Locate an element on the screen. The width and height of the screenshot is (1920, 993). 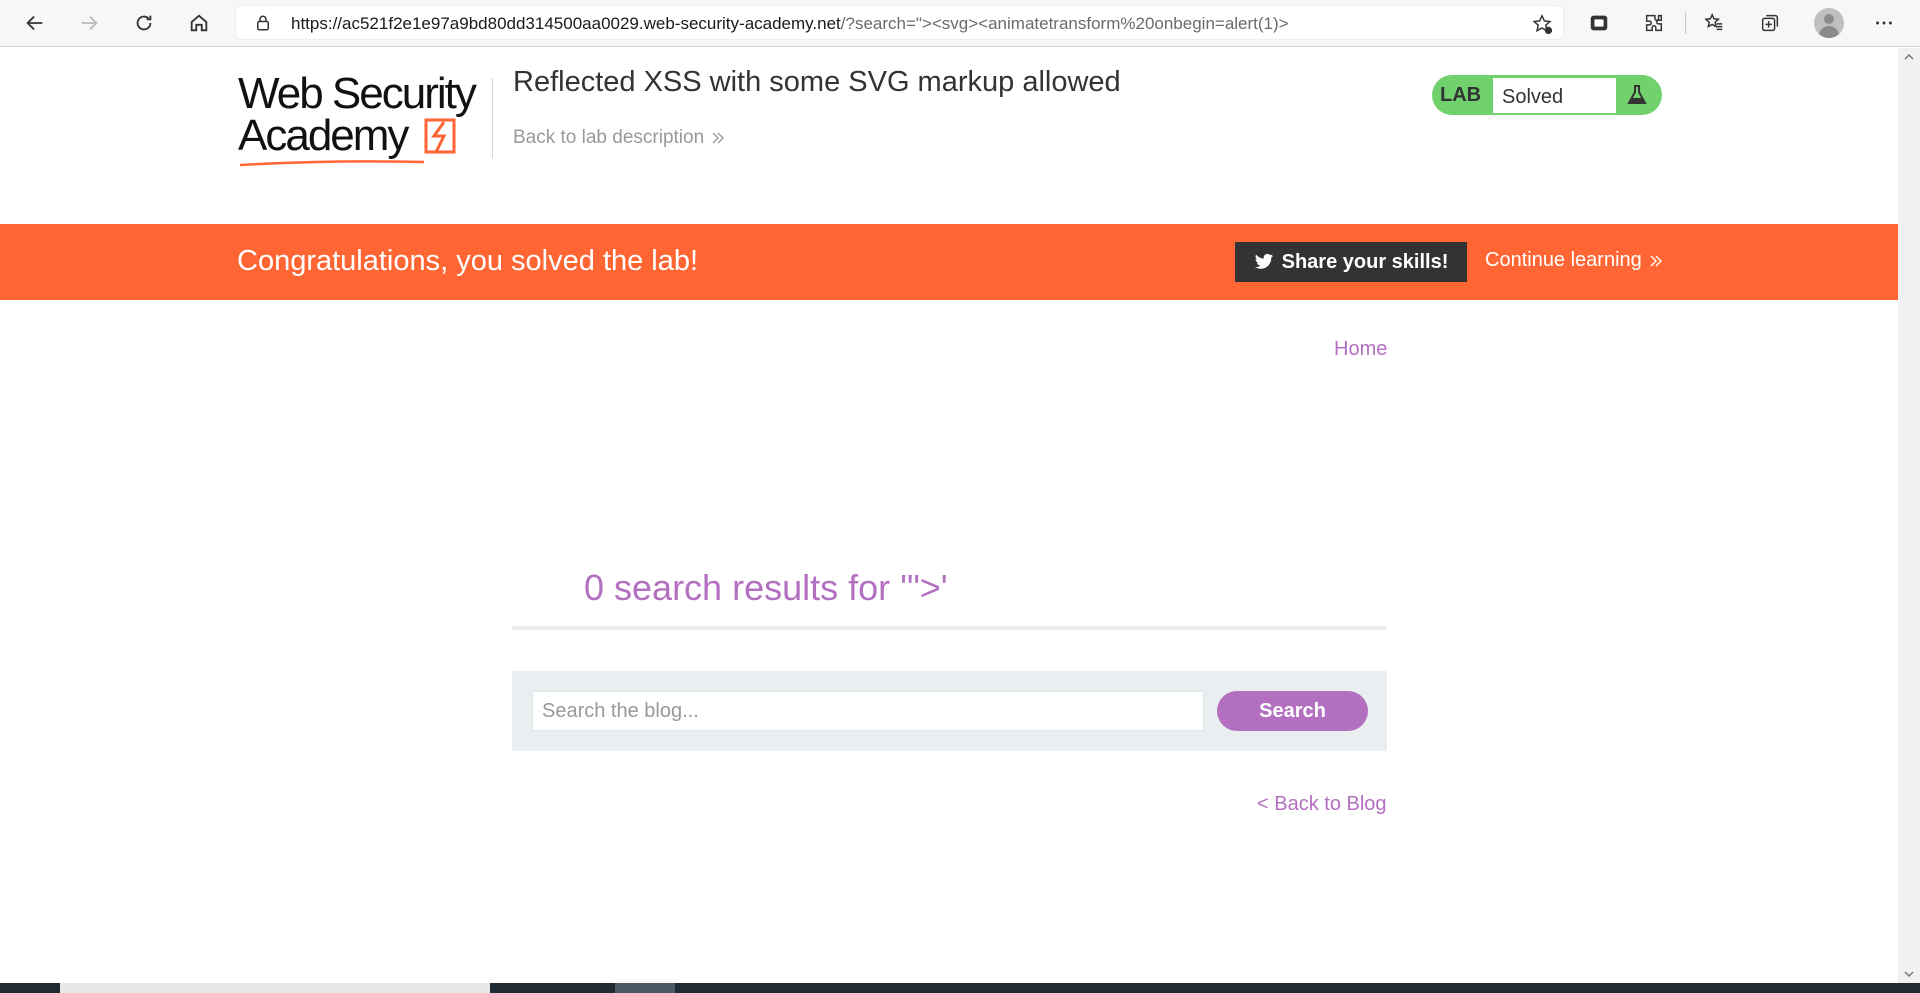
puzzle-icon is located at coordinates (1654, 23).